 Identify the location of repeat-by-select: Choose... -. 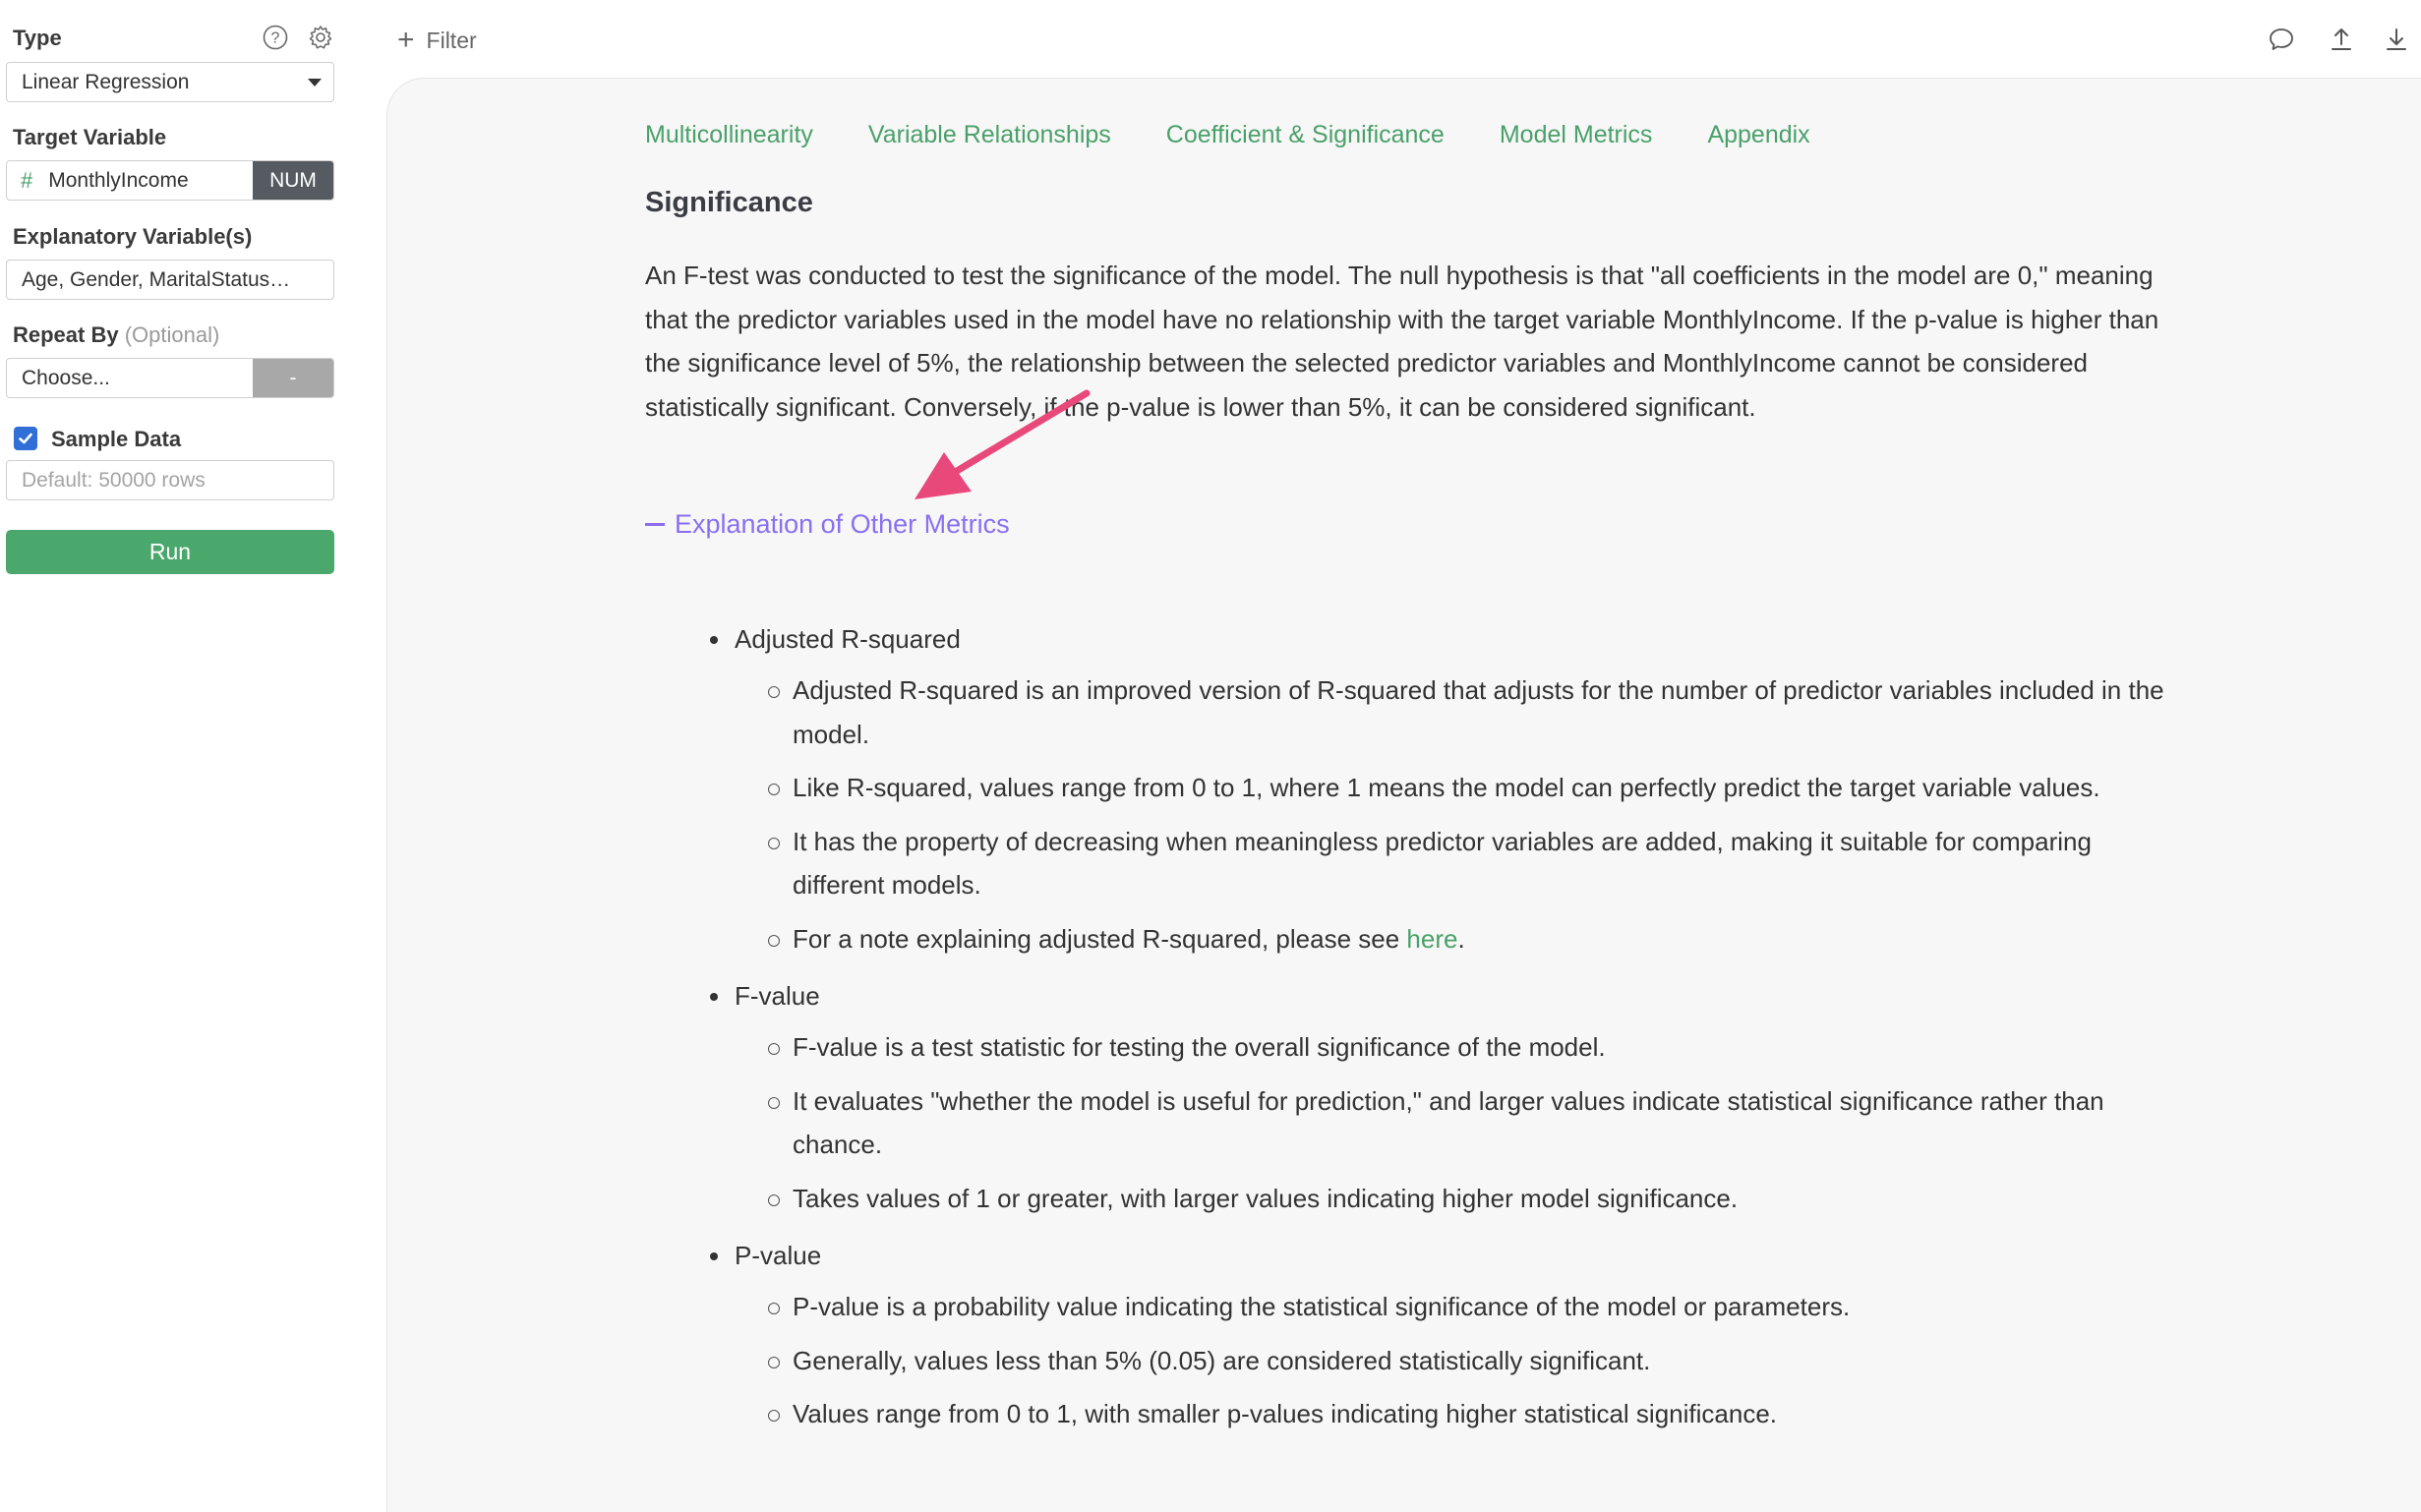
(170, 378).